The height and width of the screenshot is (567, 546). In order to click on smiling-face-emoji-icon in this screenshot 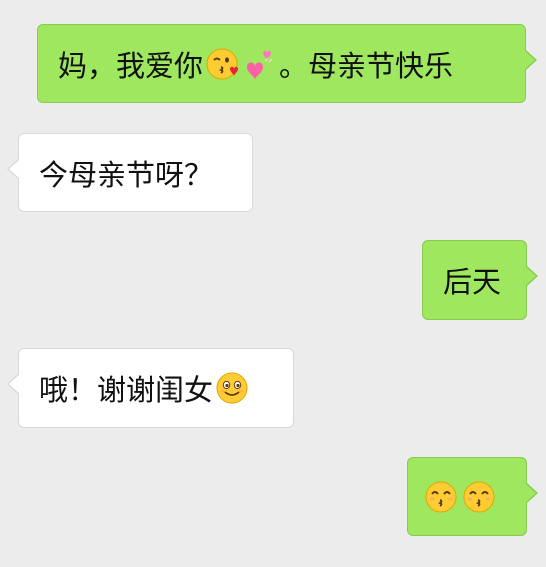, I will do `click(232, 388)`.